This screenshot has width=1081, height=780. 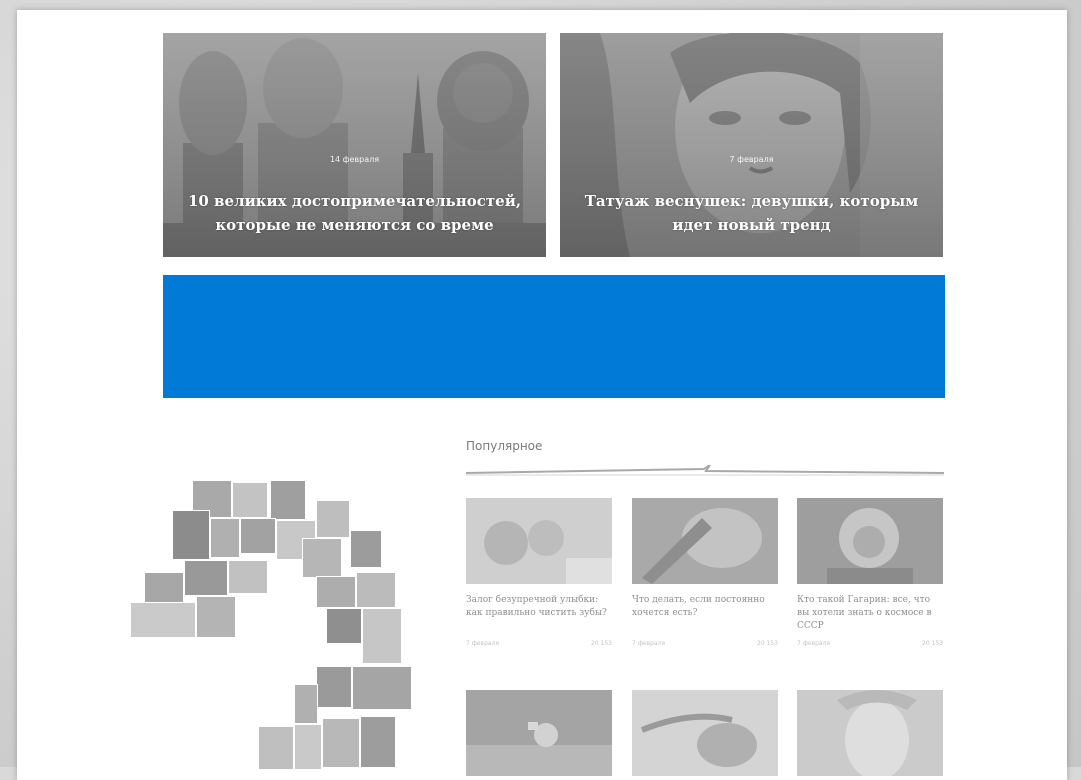 I want to click on card-title: Что делать, если постоянно хочется есть?, so click(x=698, y=606).